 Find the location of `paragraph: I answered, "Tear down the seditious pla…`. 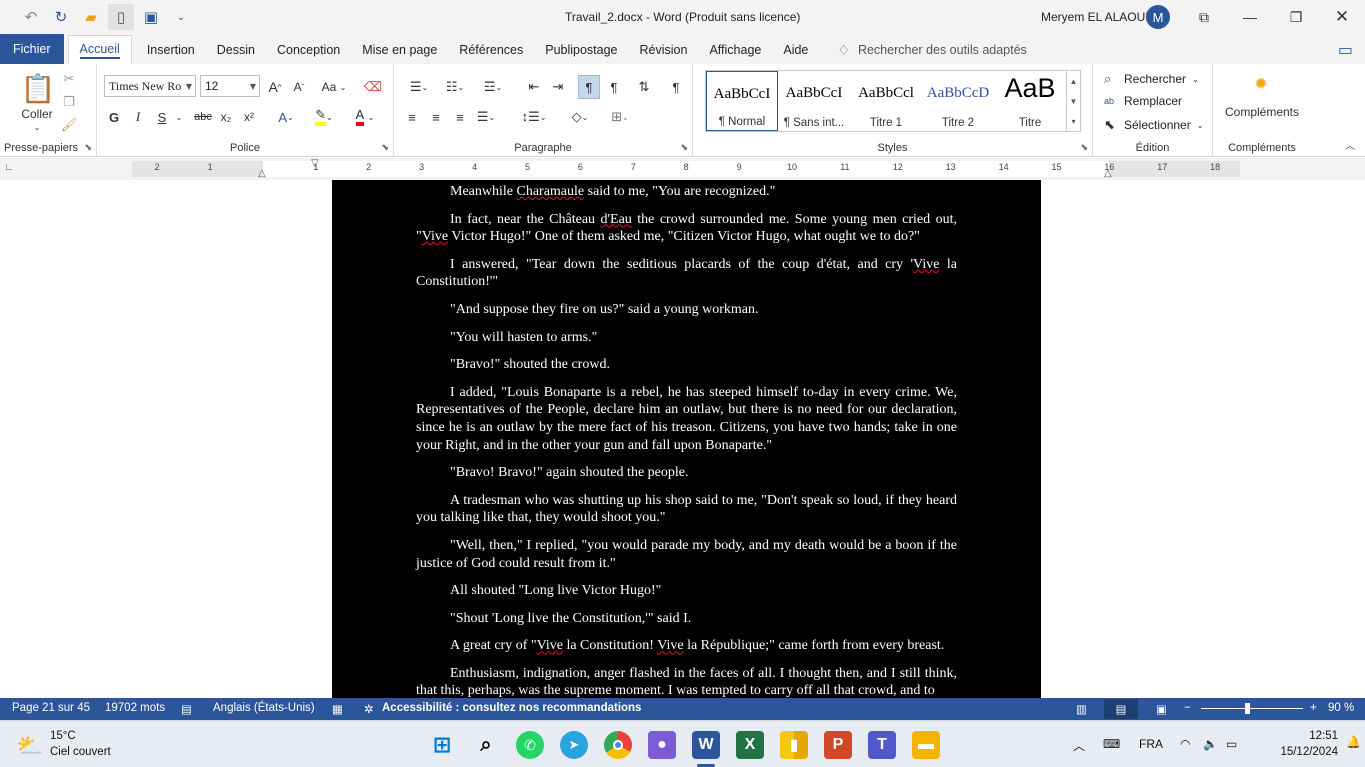

paragraph: I answered, "Tear down the seditious pla… is located at coordinates (686, 273).